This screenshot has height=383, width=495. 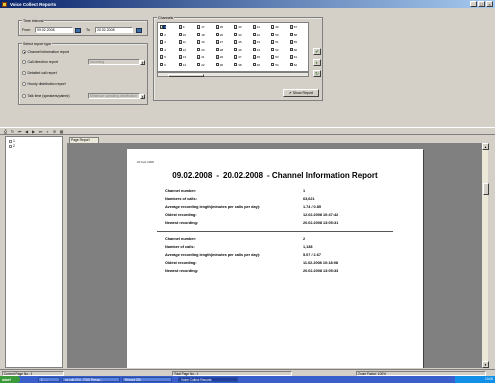 I want to click on search-icon: ⌕, so click(x=47, y=131).